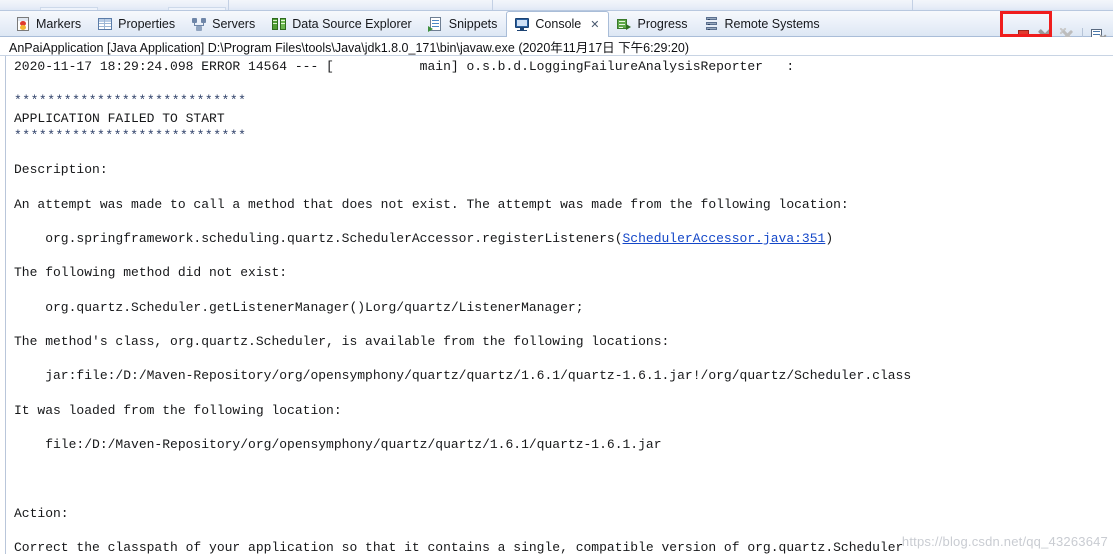 The image size is (1113, 554). What do you see at coordinates (59, 23) in the screenshot?
I see `tab-markers-label: Markers` at bounding box center [59, 23].